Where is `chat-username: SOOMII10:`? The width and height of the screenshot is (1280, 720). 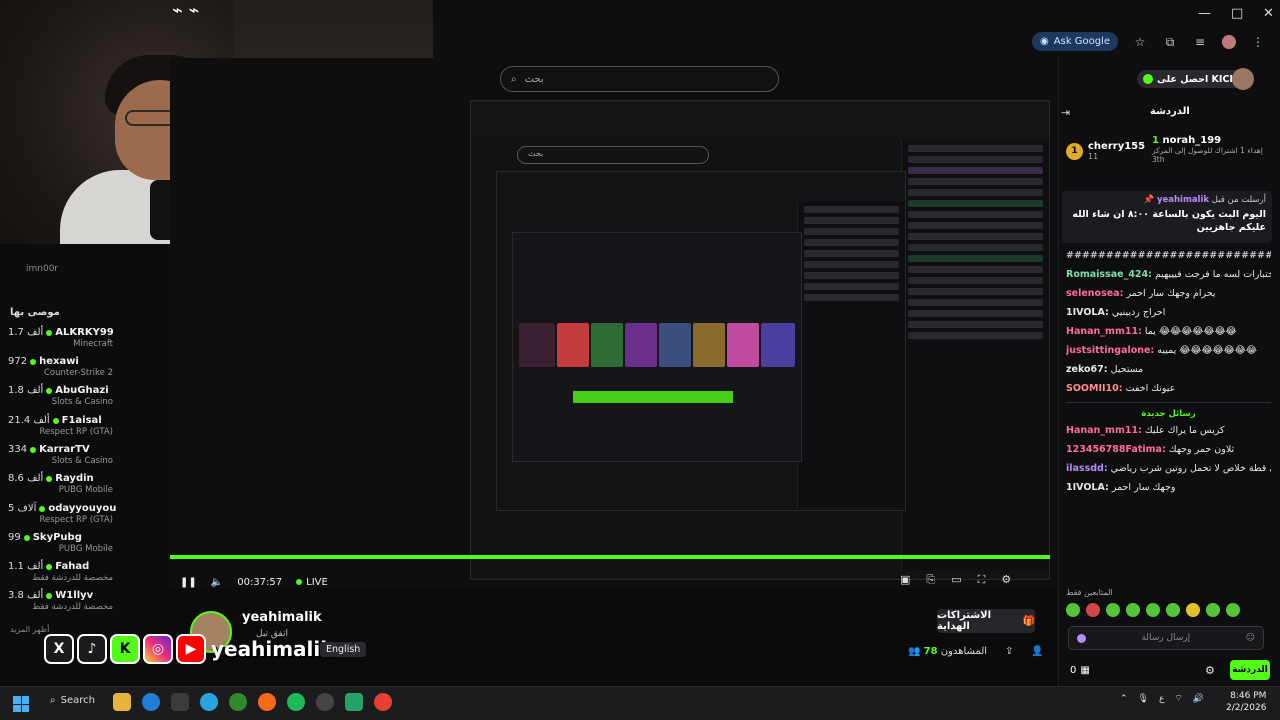 chat-username: SOOMII10: is located at coordinates (1094, 388).